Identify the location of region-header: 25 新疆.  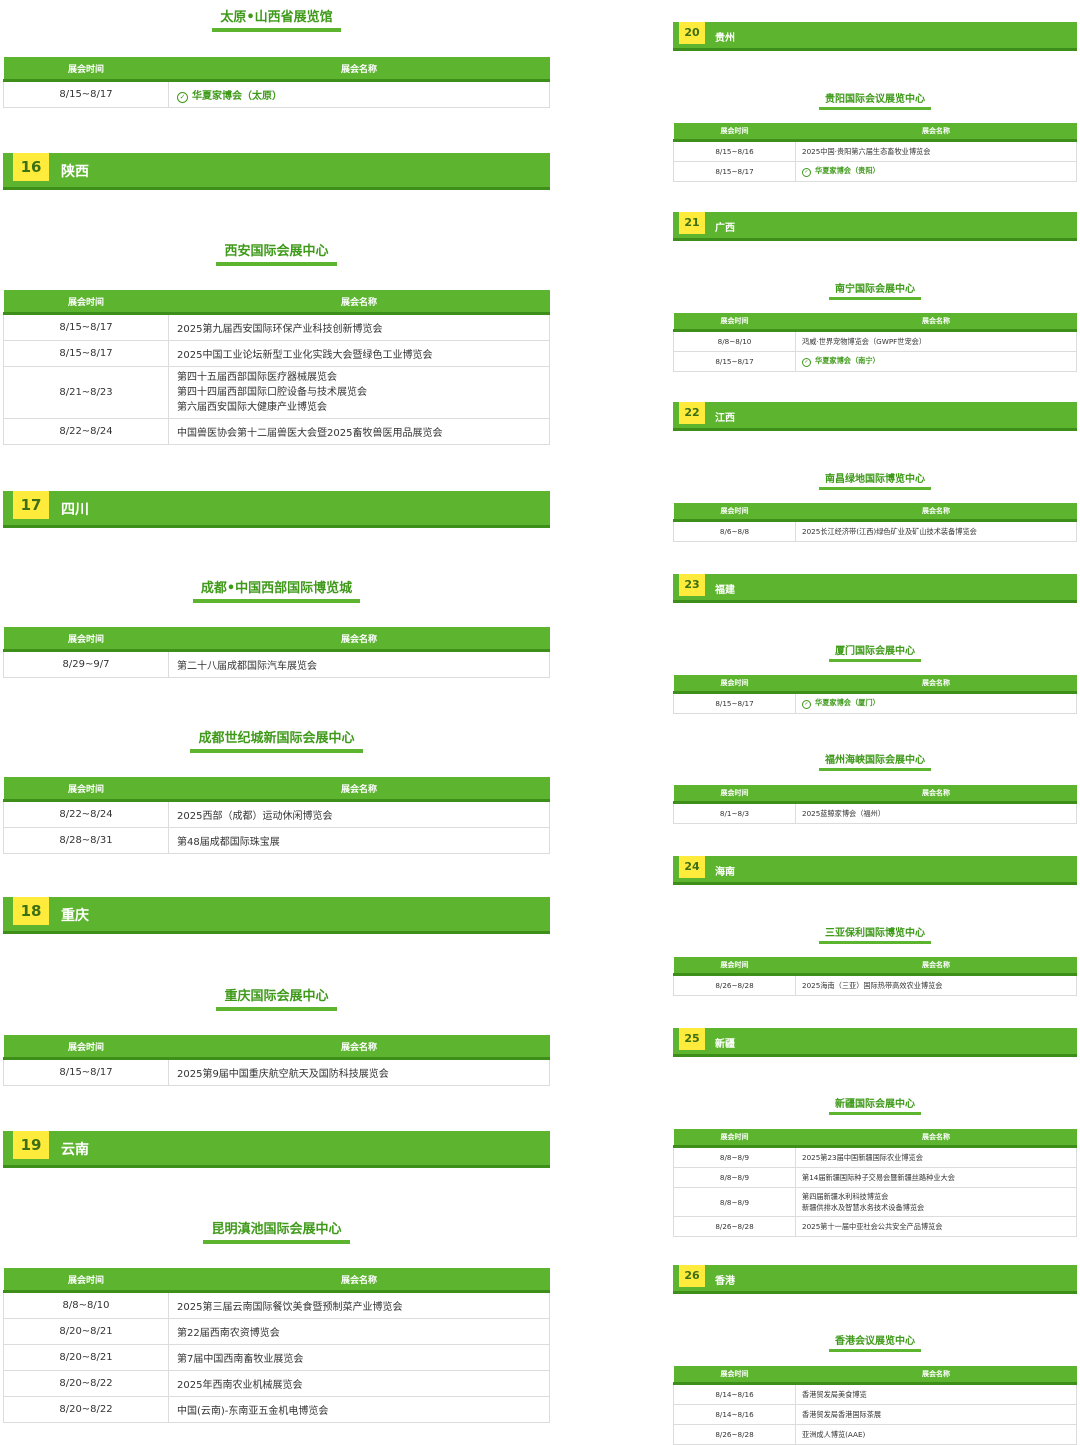
(875, 1042).